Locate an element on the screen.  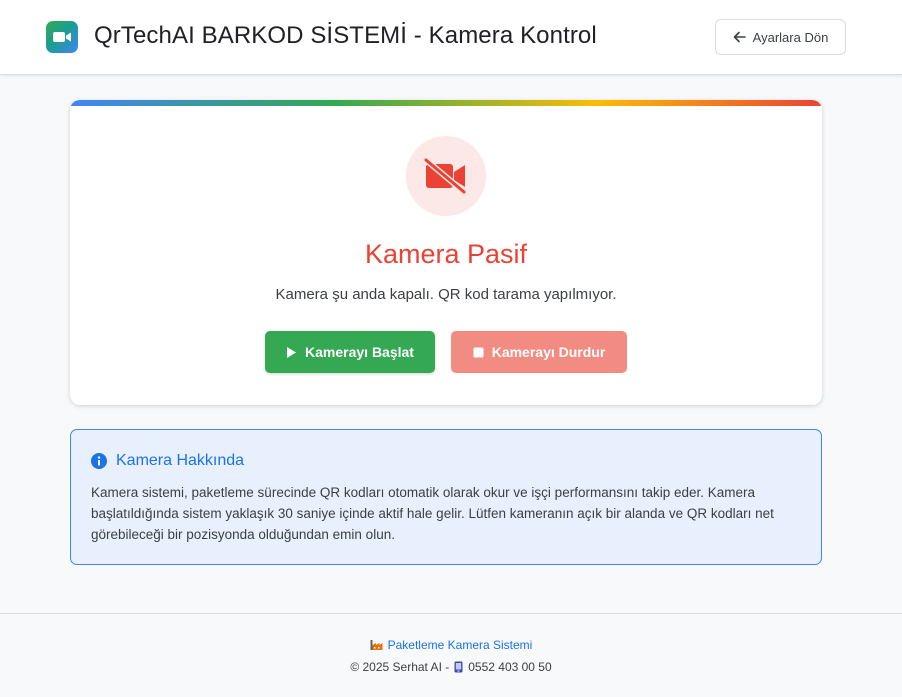
video-camera-icon is located at coordinates (62, 37).